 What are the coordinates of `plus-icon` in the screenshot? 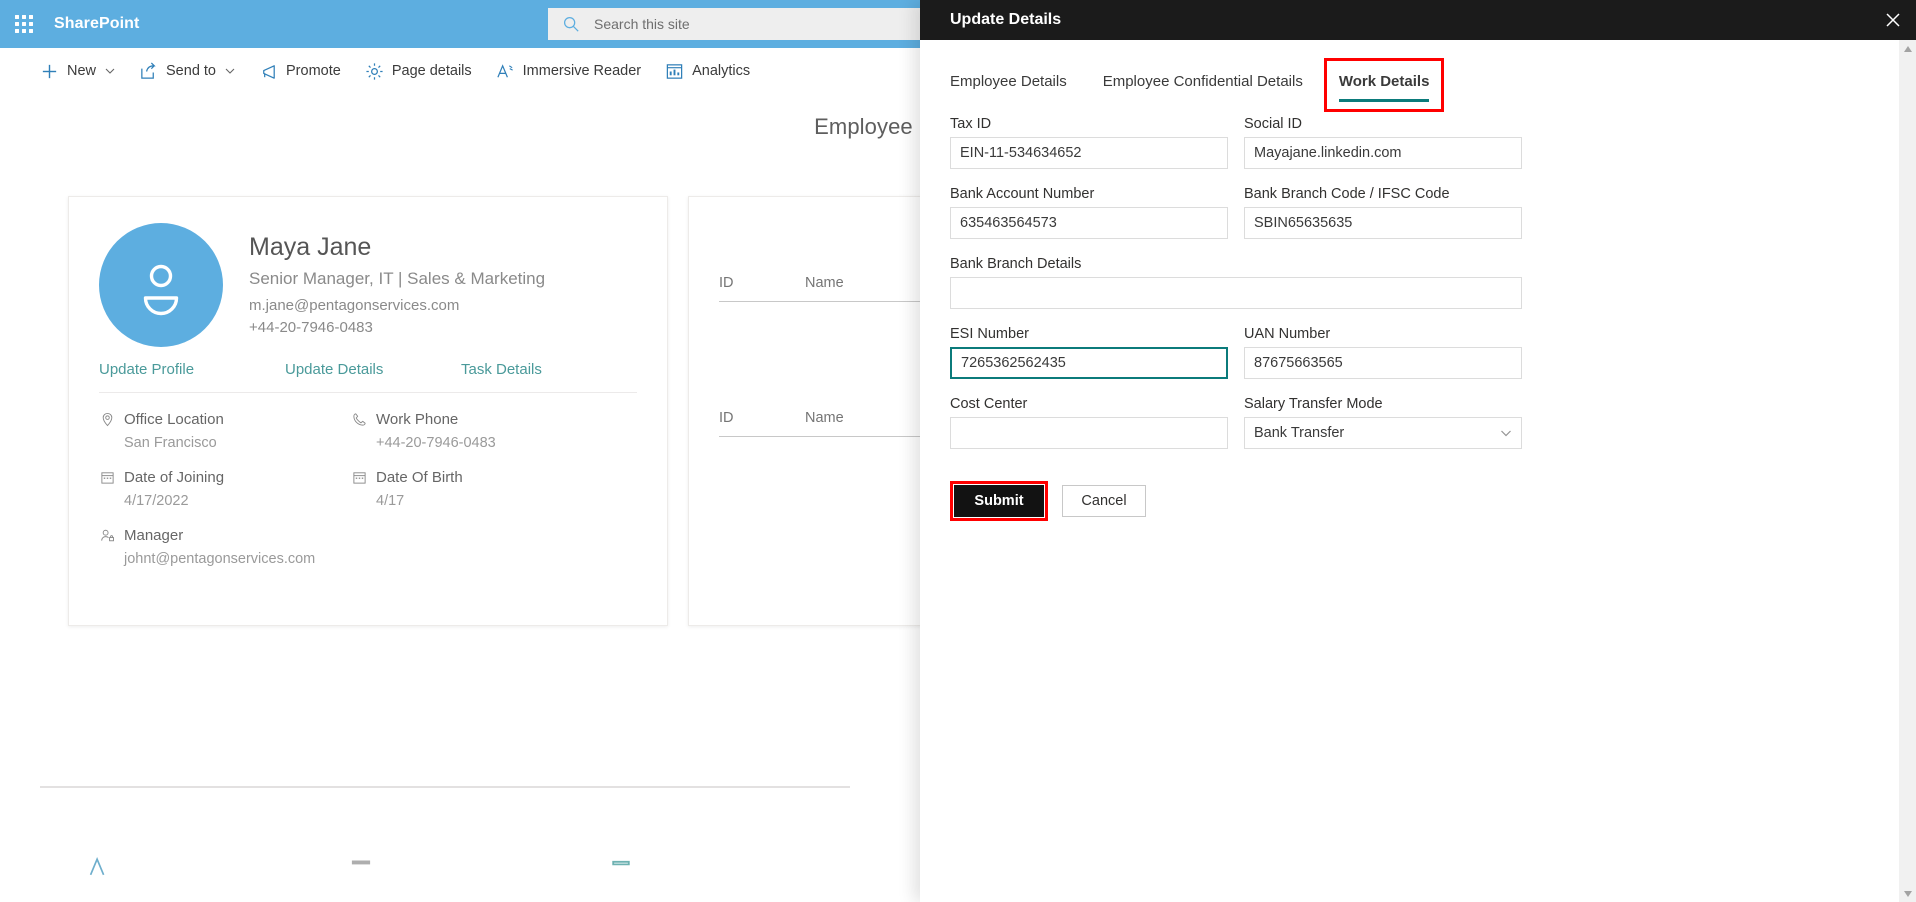 It's located at (49, 71).